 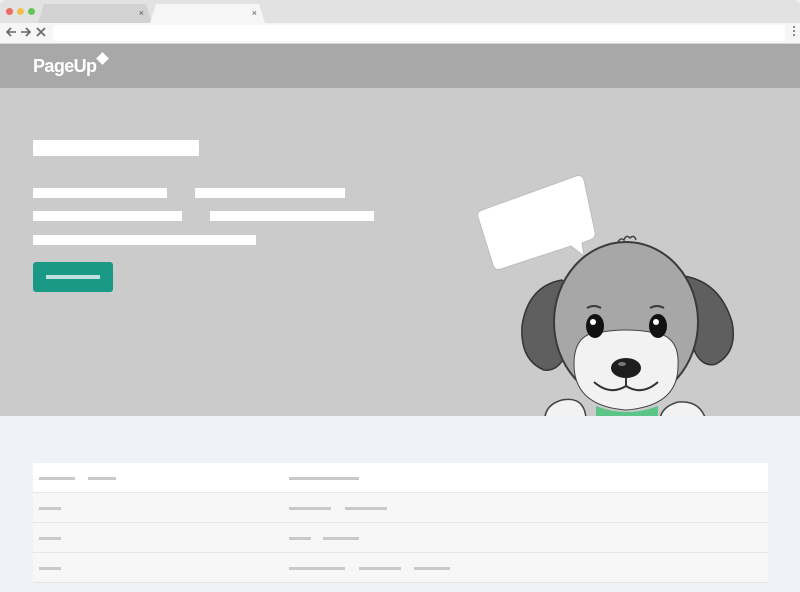 I want to click on close-window-button, so click(x=9, y=11).